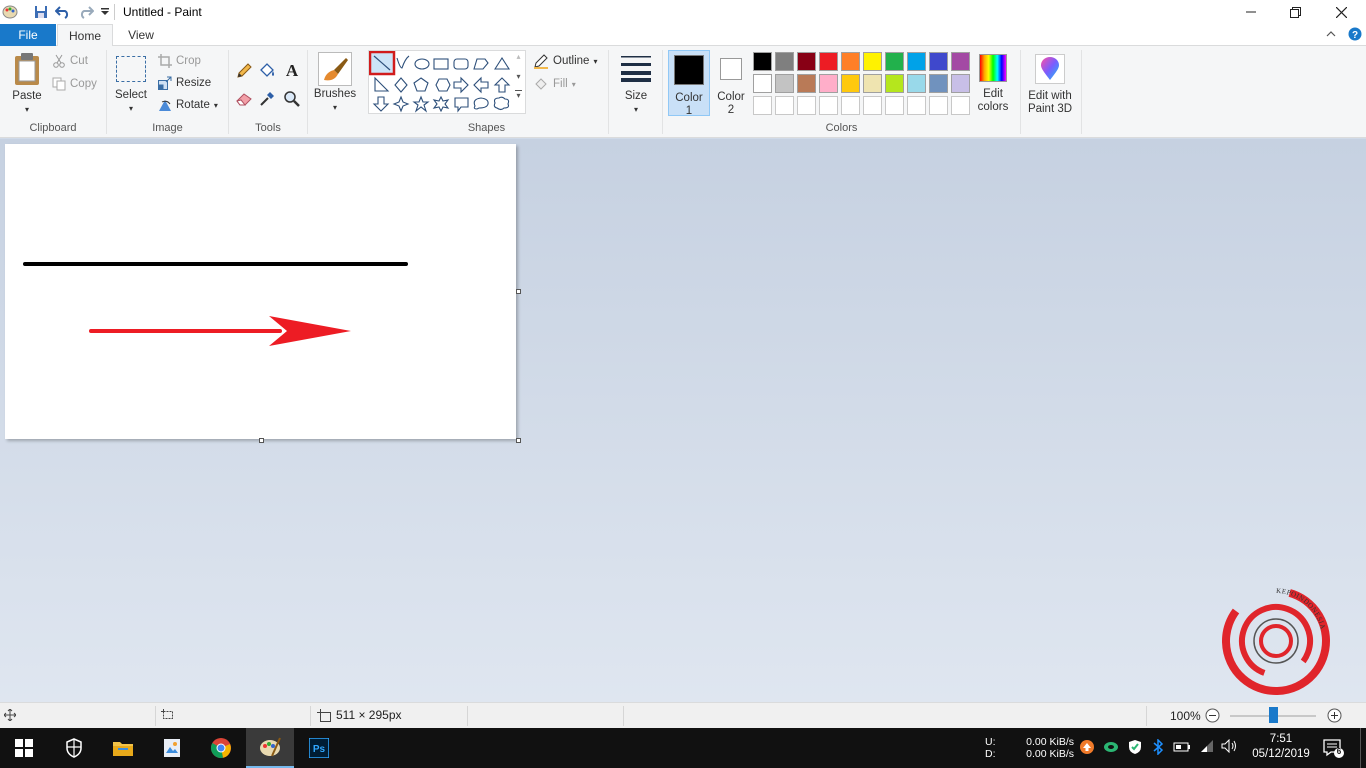  What do you see at coordinates (10, 12) in the screenshot?
I see `paint-app-icon` at bounding box center [10, 12].